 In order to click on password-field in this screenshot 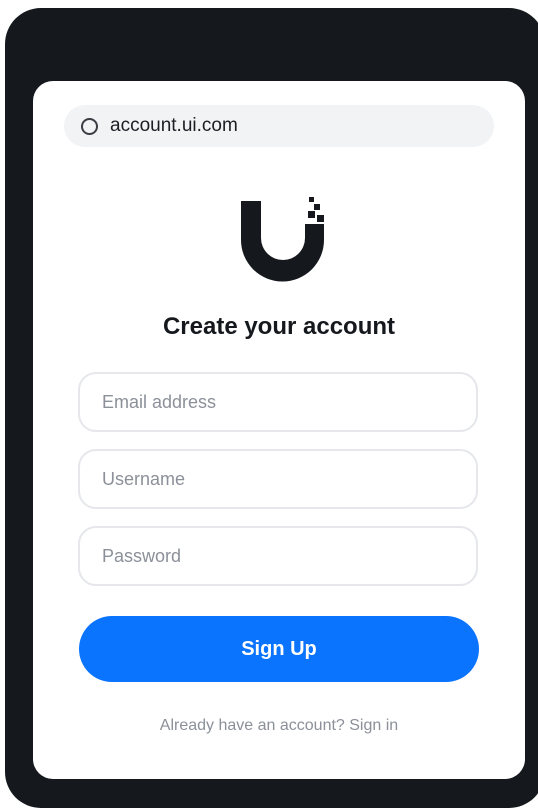, I will do `click(278, 556)`.